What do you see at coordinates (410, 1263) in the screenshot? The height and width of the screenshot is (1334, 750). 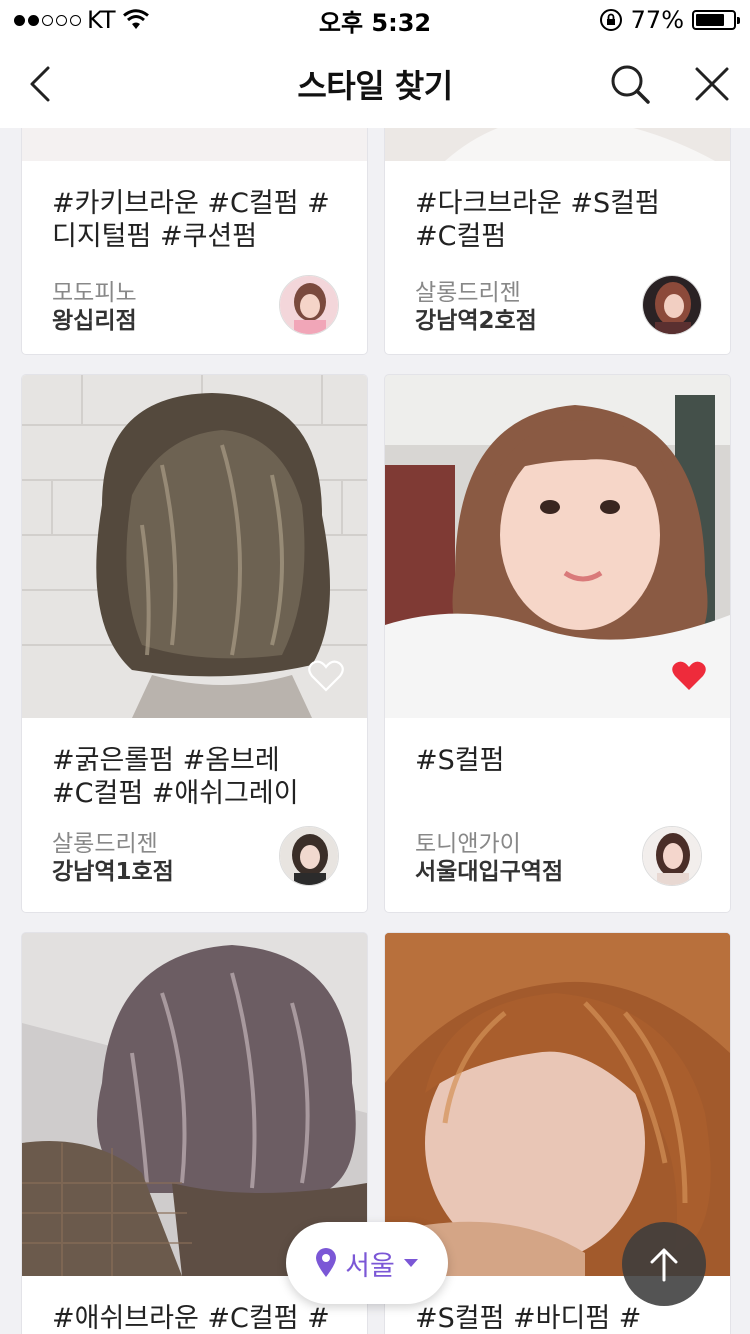 I see `caret-down-icon` at bounding box center [410, 1263].